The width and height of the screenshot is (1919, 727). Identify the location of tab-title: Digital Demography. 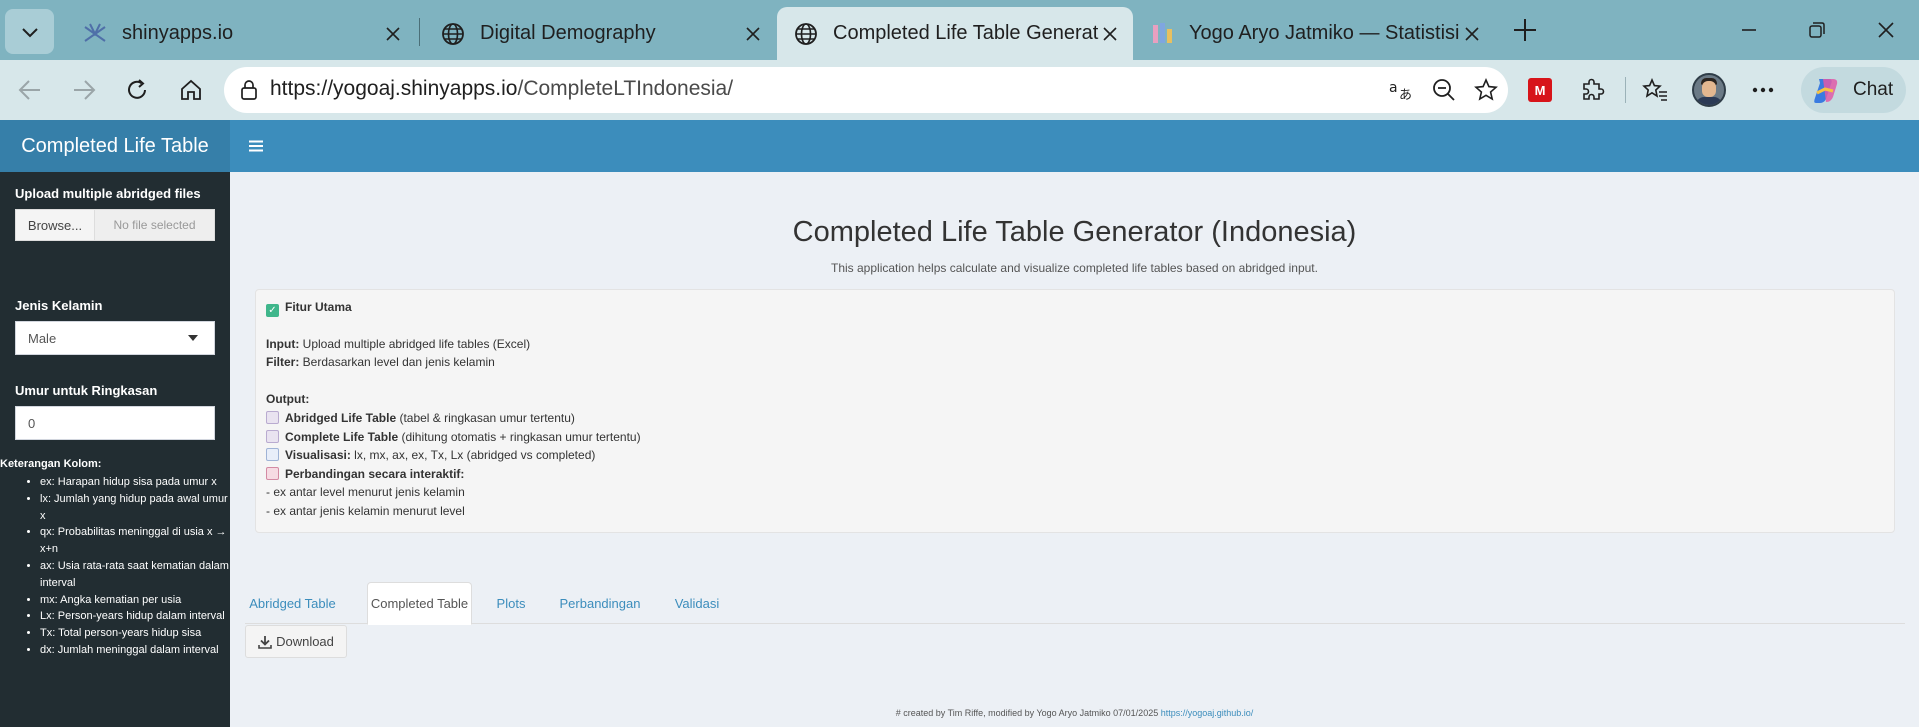
(568, 33).